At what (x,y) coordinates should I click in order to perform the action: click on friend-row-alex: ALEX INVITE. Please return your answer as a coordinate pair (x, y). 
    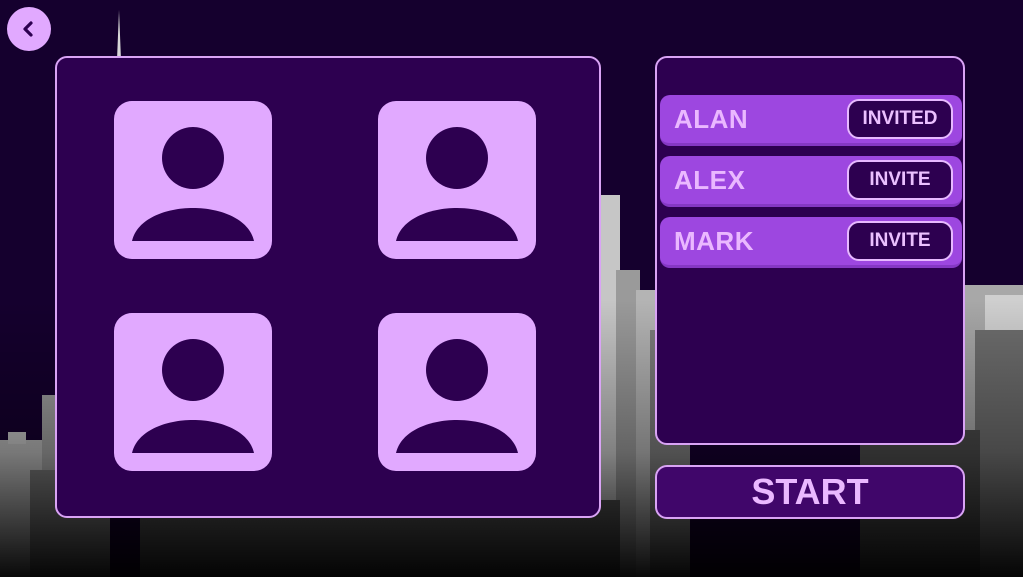
    Looking at the image, I should click on (811, 181).